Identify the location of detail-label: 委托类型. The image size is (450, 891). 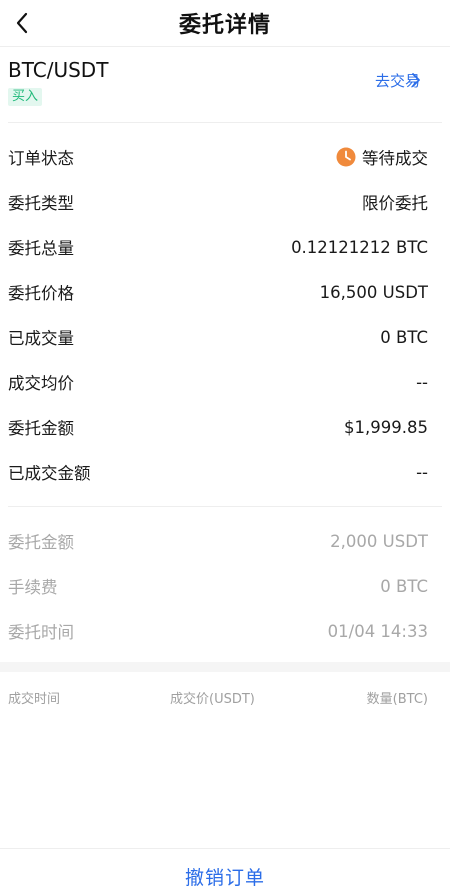
(41, 203).